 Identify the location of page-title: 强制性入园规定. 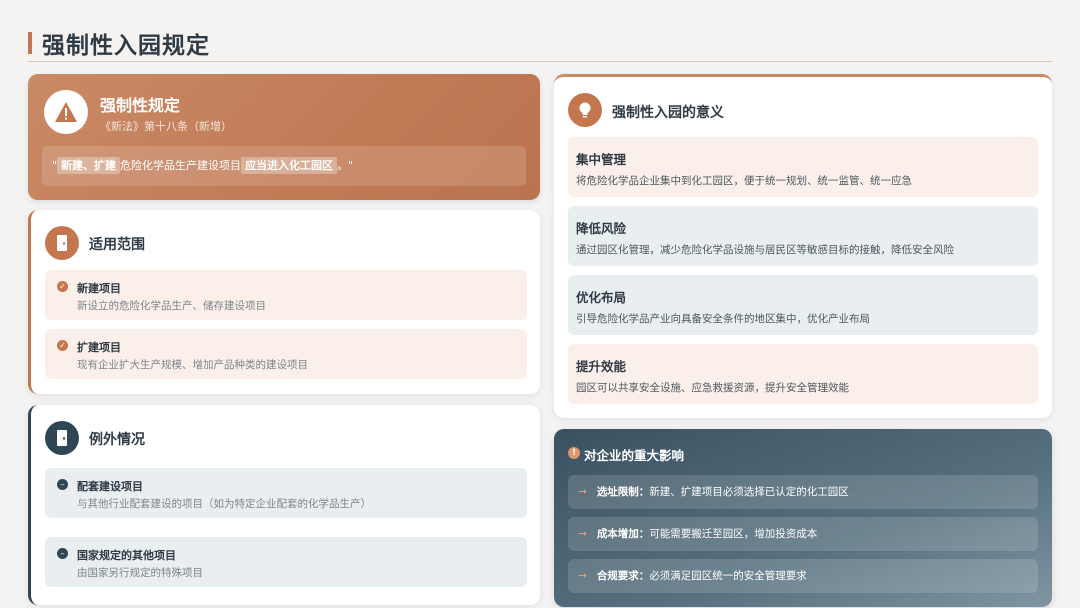
(126, 46).